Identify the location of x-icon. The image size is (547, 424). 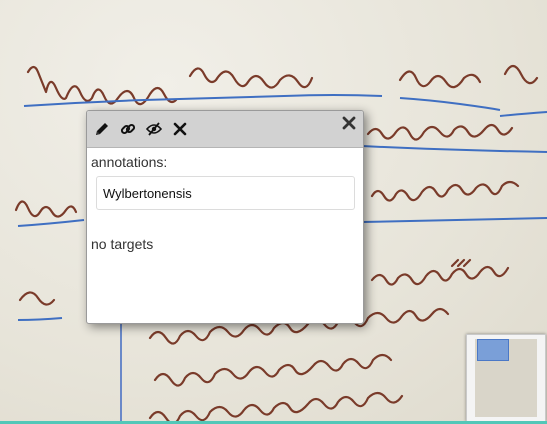
(180, 129).